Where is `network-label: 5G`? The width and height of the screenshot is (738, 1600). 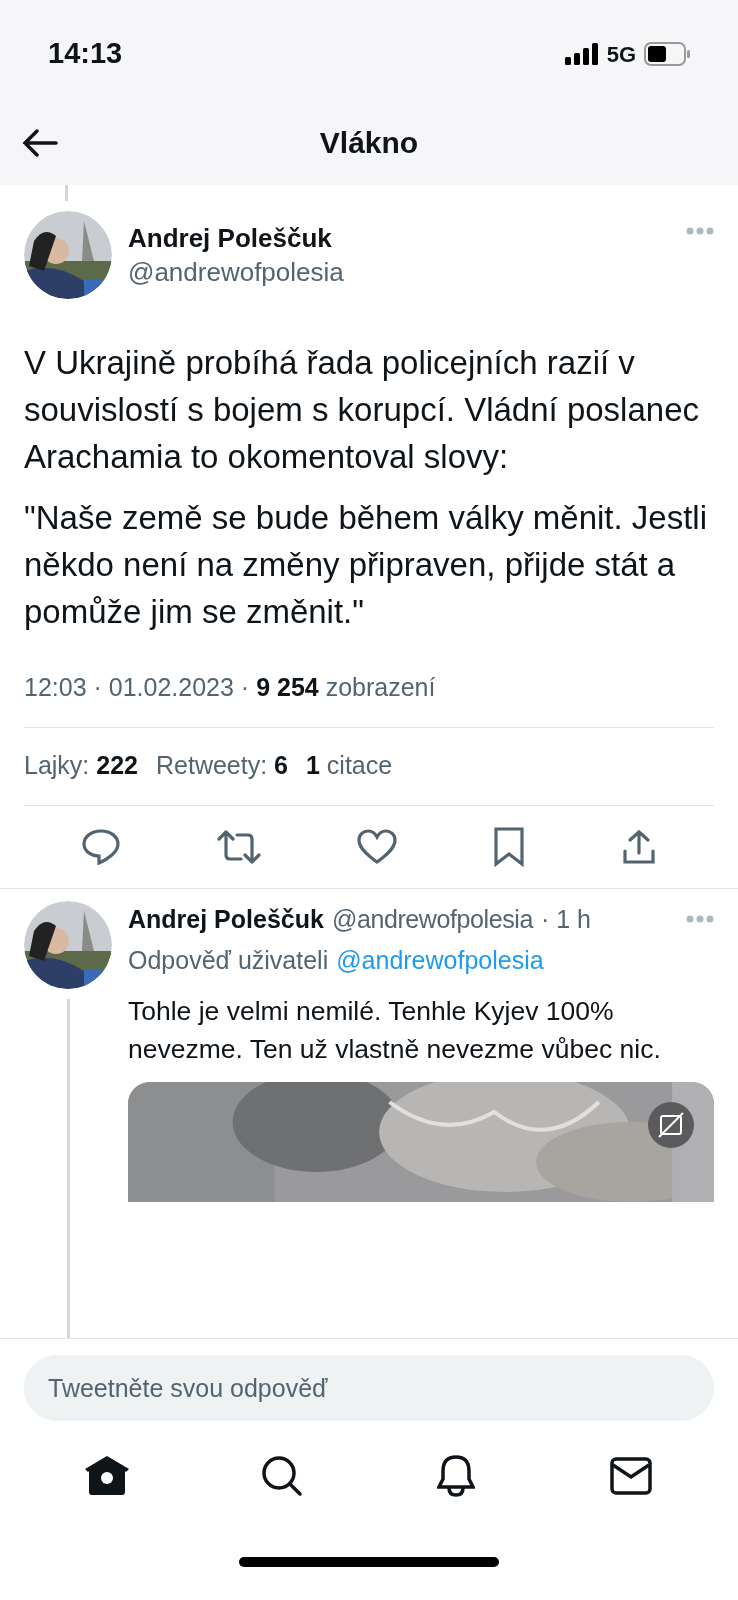
network-label: 5G is located at coordinates (621, 54).